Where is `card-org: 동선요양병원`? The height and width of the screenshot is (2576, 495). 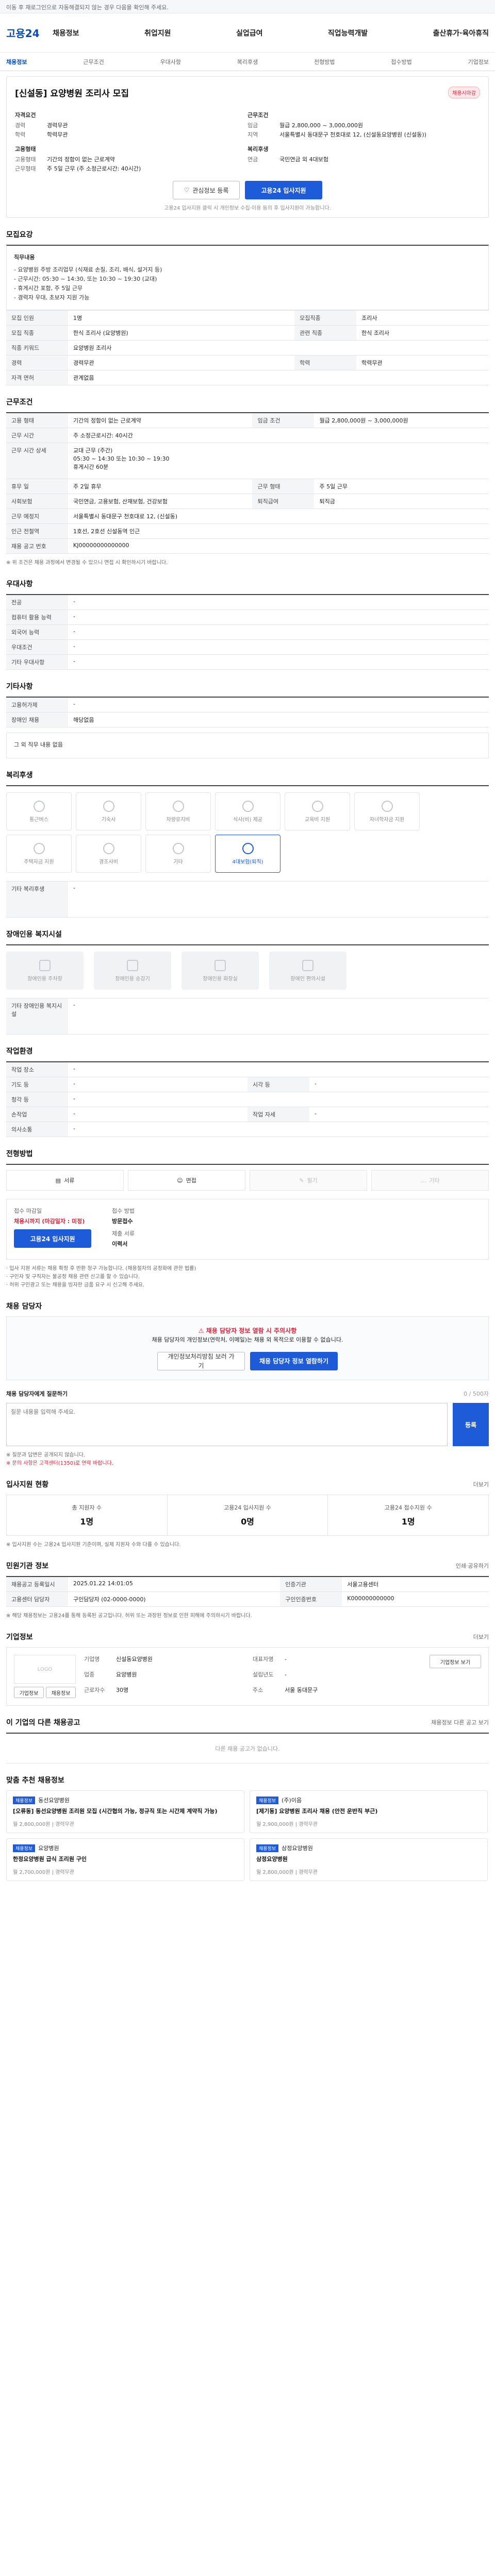 card-org: 동선요양병원 is located at coordinates (54, 1800).